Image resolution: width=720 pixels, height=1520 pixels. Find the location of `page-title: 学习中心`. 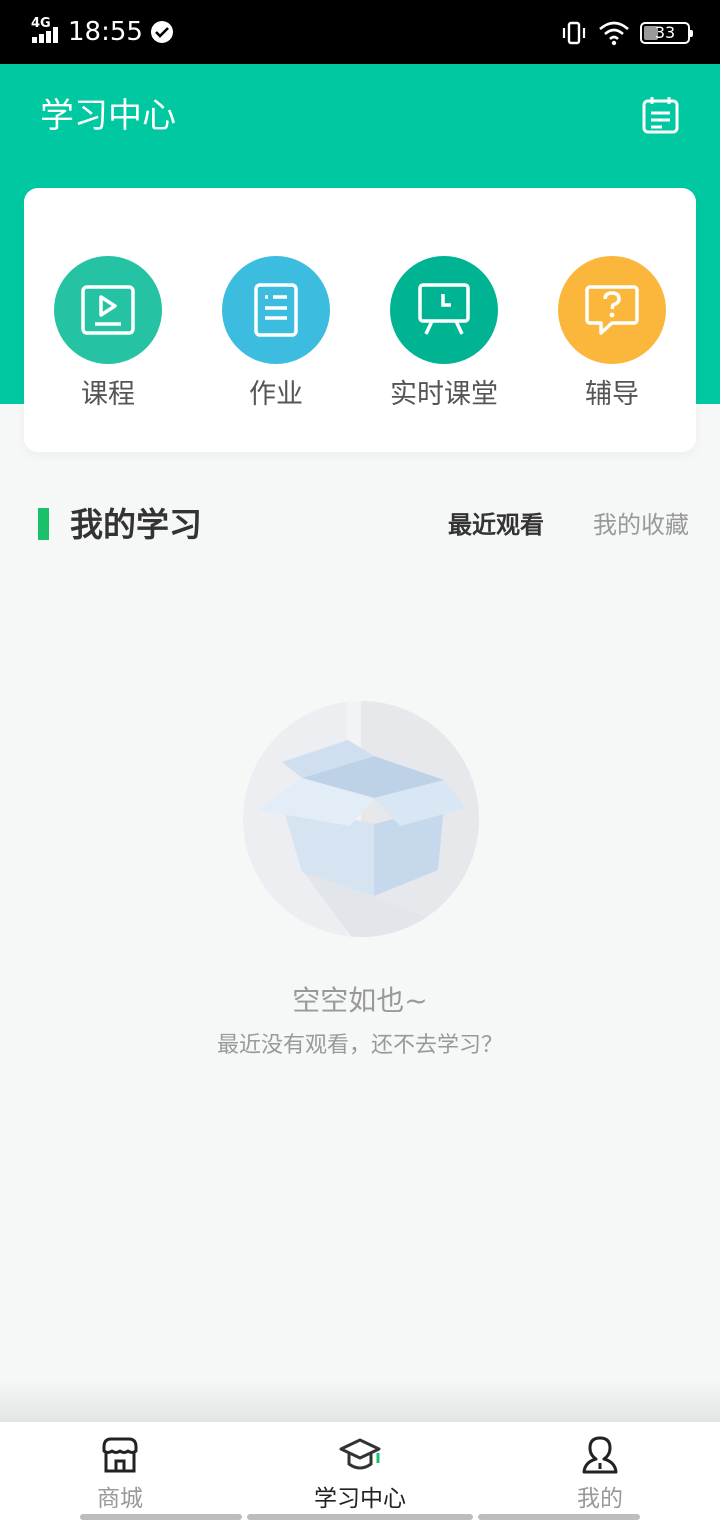

page-title: 学习中心 is located at coordinates (108, 116).